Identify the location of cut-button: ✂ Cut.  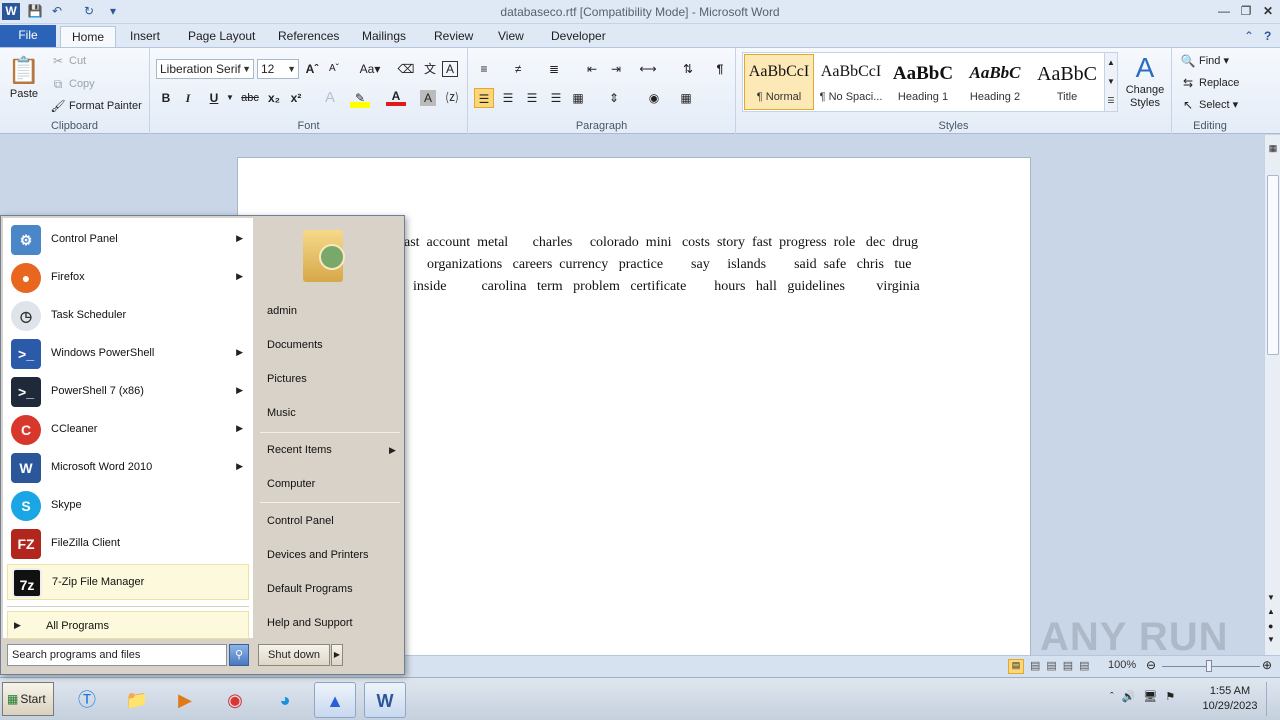
(68, 61).